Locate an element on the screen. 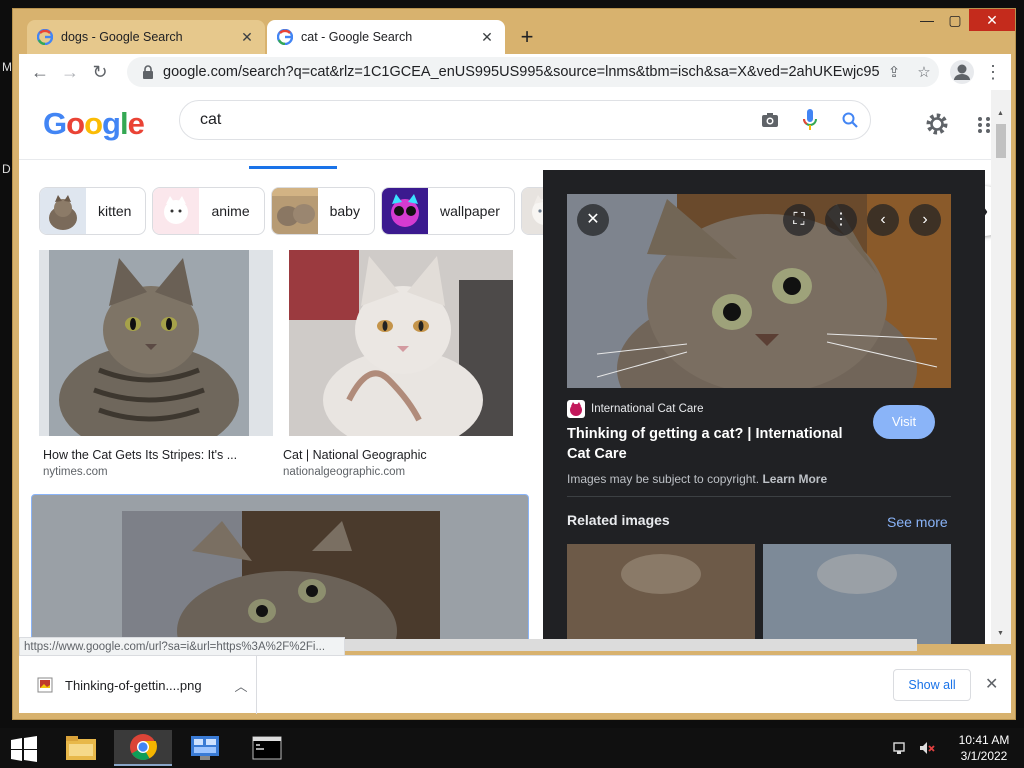  gear-icon is located at coordinates (937, 124).